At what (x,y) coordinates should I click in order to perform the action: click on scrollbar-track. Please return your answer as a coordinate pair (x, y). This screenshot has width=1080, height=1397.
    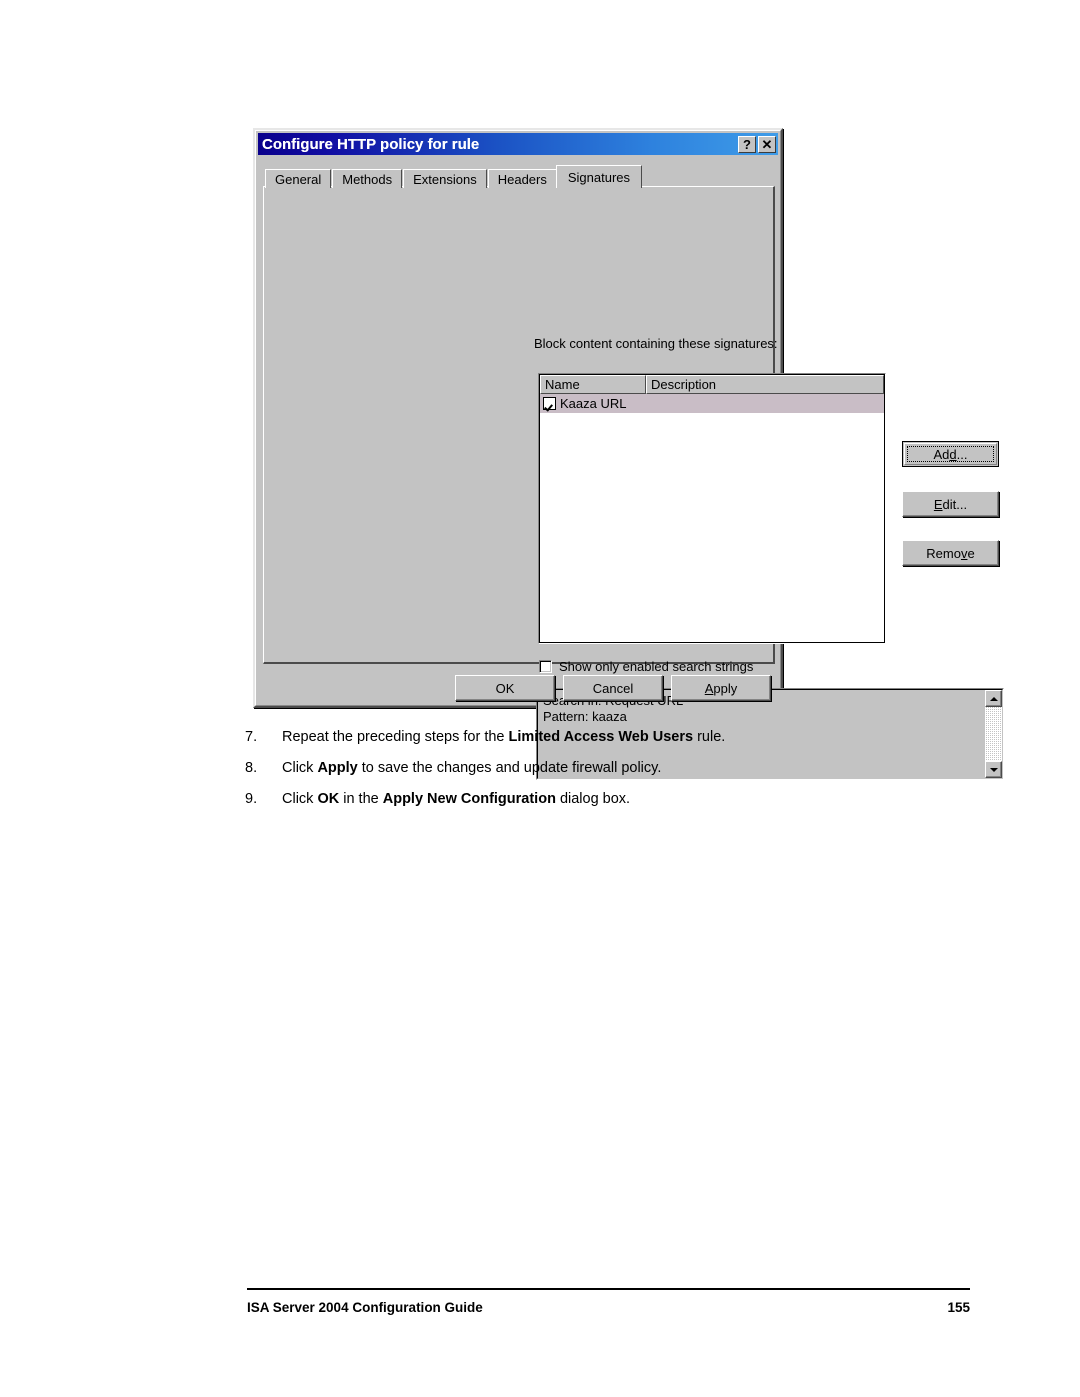
    Looking at the image, I should click on (993, 734).